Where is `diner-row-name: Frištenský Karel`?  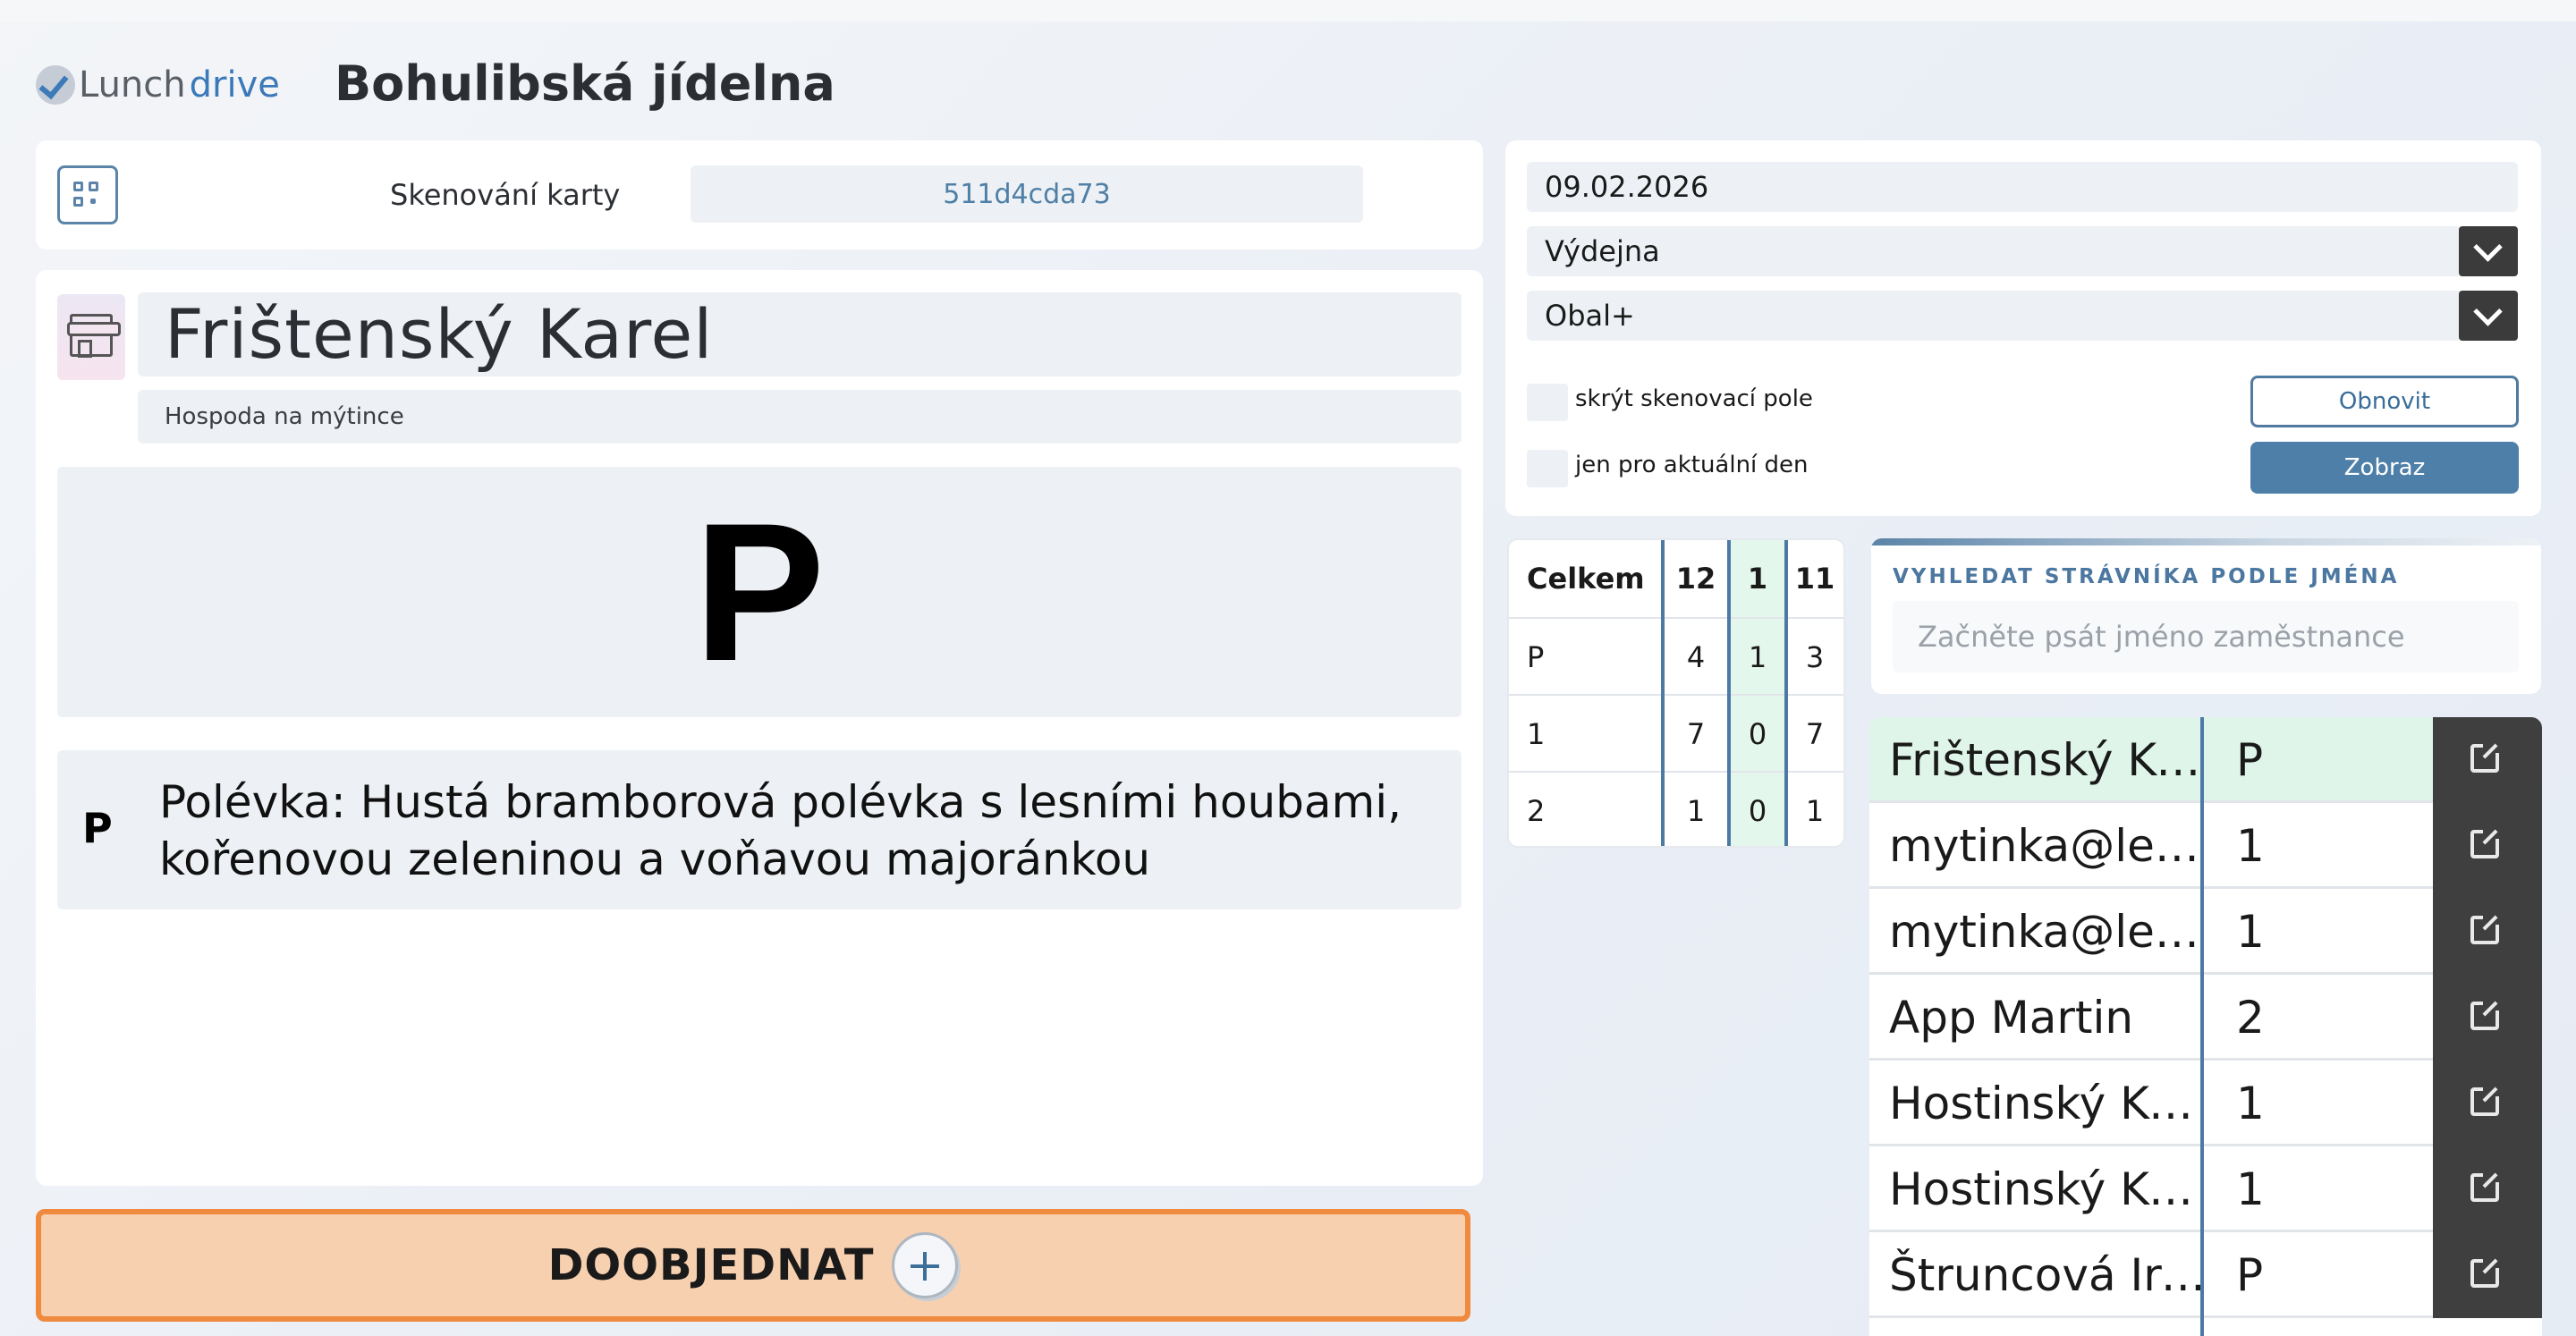 diner-row-name: Frištenský Karel is located at coordinates (2050, 760).